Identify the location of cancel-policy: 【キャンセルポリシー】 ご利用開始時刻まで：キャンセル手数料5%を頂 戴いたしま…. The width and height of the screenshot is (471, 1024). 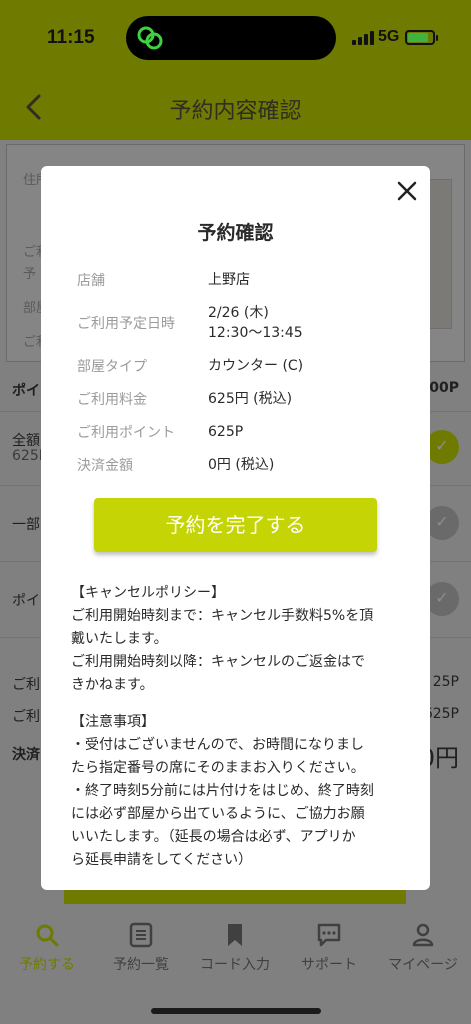
(238, 639).